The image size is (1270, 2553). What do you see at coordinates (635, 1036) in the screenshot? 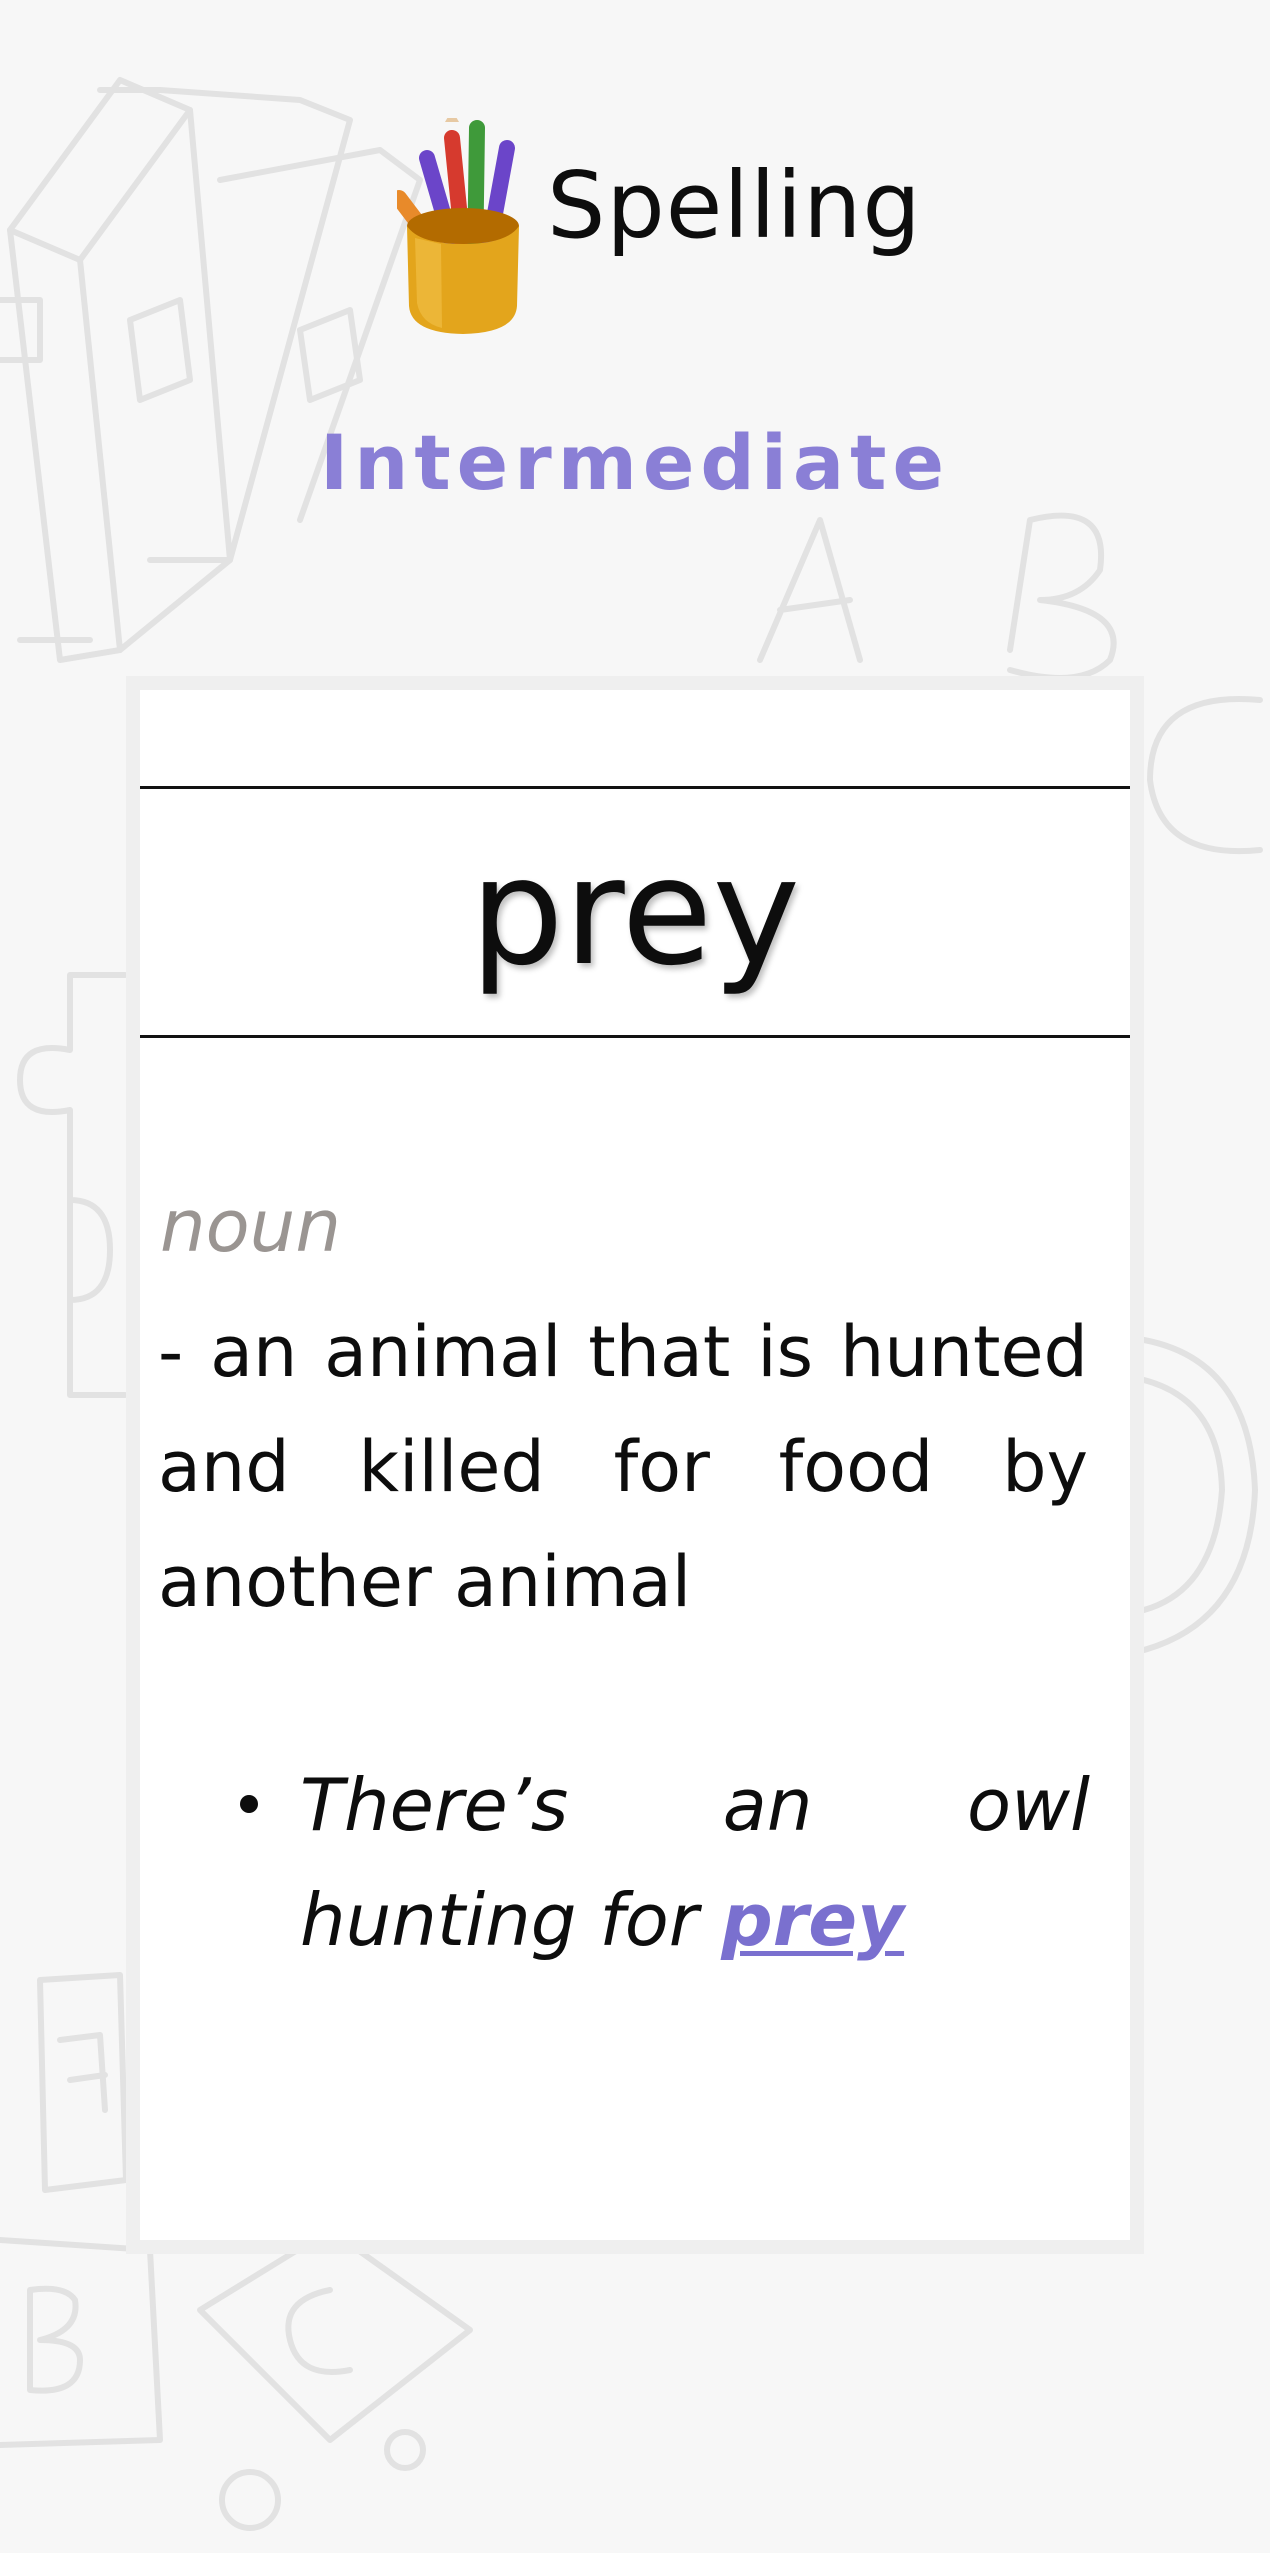
I see `bottom-divider` at bounding box center [635, 1036].